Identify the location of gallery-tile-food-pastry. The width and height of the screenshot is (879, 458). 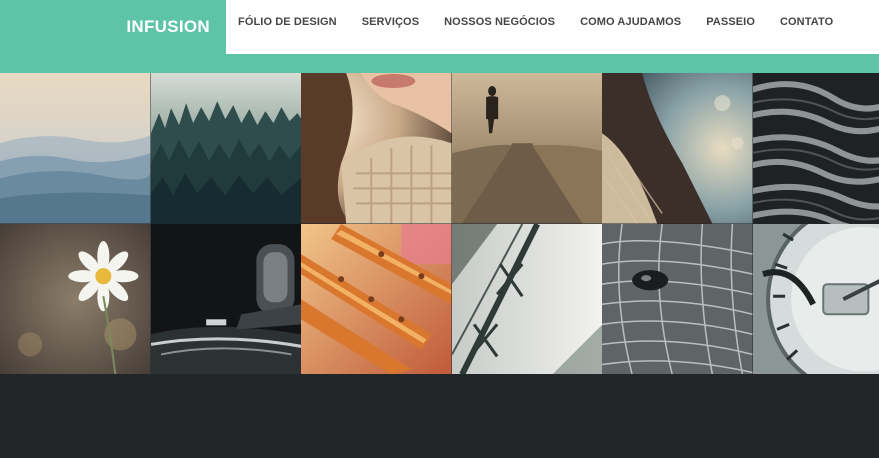
(376, 298).